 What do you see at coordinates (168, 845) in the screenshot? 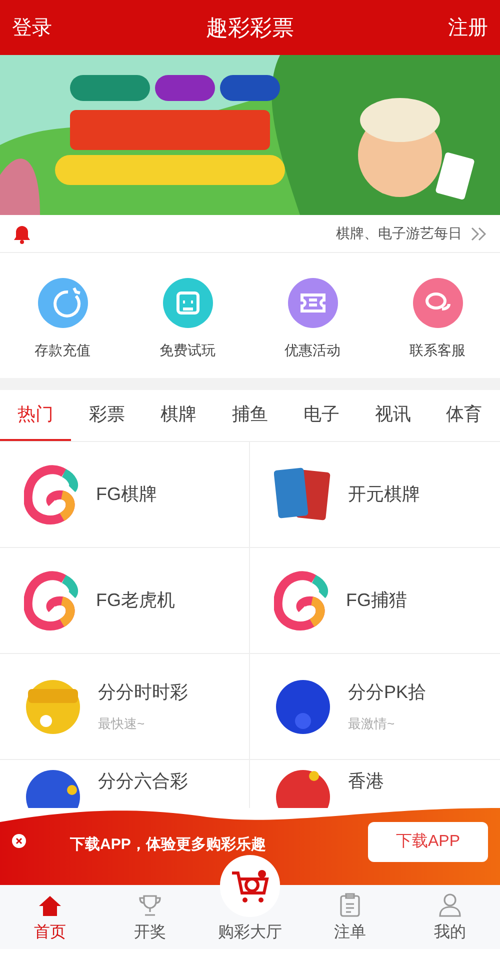
I see `download-promo-text: 下载APP，体验更多购彩乐趣` at bounding box center [168, 845].